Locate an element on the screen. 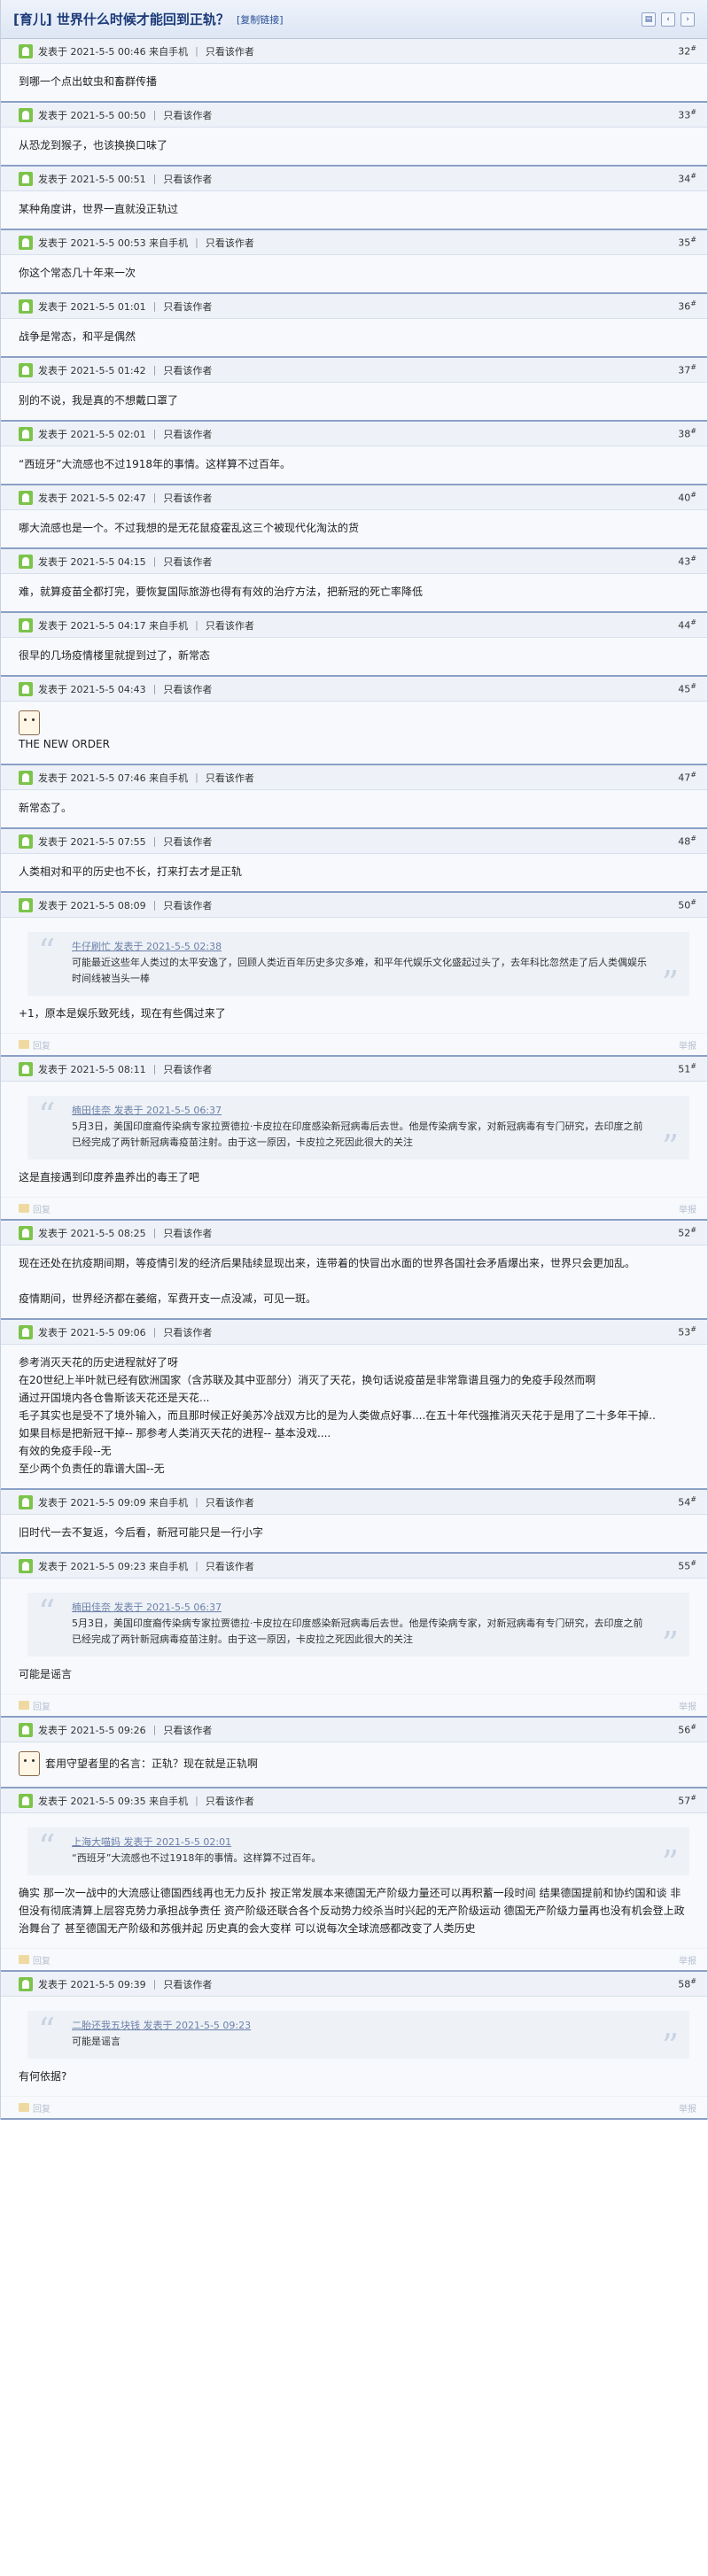  floor-number: 50# is located at coordinates (687, 905).